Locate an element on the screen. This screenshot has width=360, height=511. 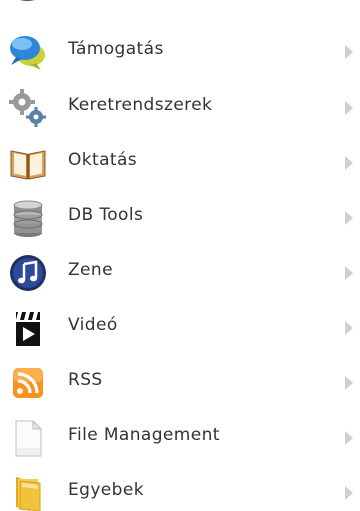
menu-item-egyebek: Egyebek is located at coordinates (180, 488).